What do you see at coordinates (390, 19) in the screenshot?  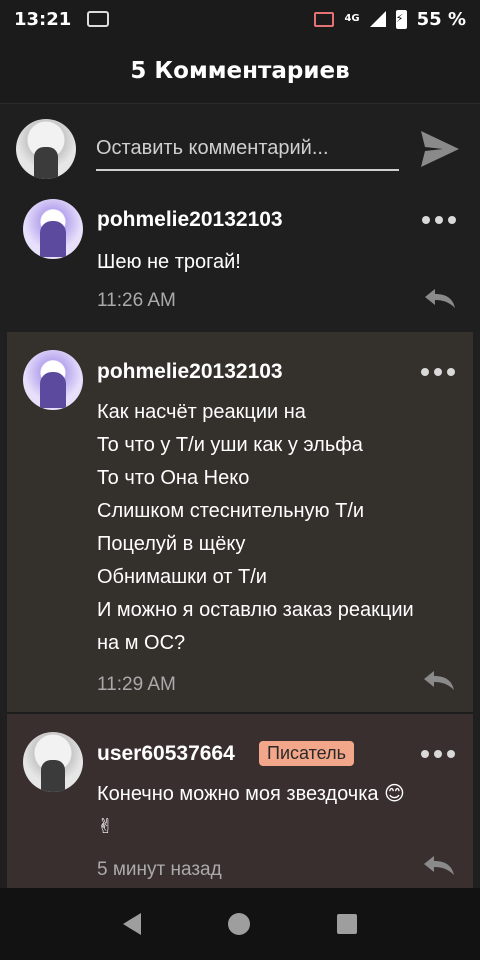 I see `status-icons: 4G 55 %` at bounding box center [390, 19].